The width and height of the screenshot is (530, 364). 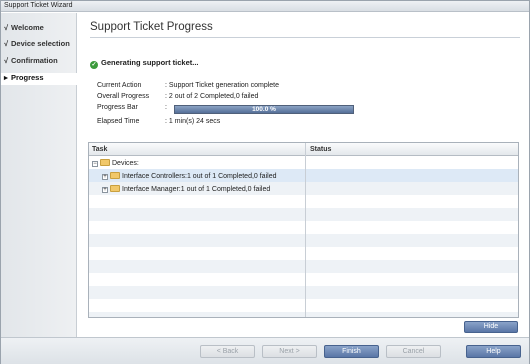 I want to click on back-button: < Back, so click(x=227, y=351).